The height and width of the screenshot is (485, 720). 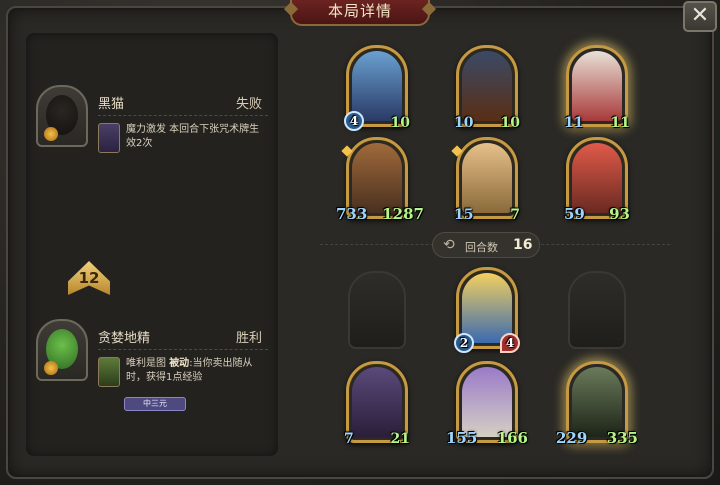 What do you see at coordinates (523, 245) in the screenshot?
I see `turn-value: 16` at bounding box center [523, 245].